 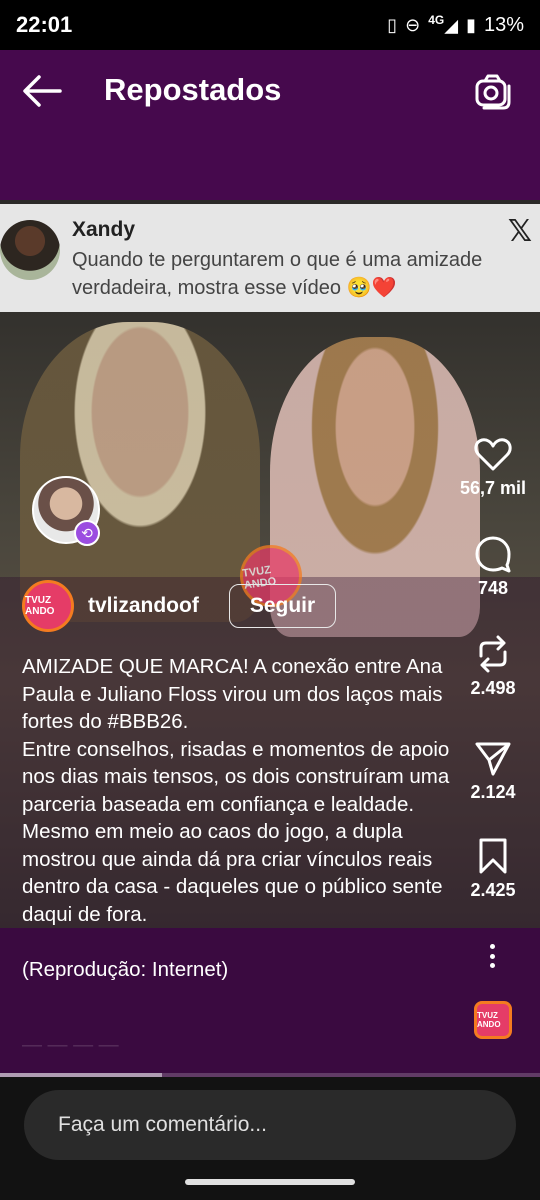 What do you see at coordinates (493, 654) in the screenshot?
I see `repost-icon` at bounding box center [493, 654].